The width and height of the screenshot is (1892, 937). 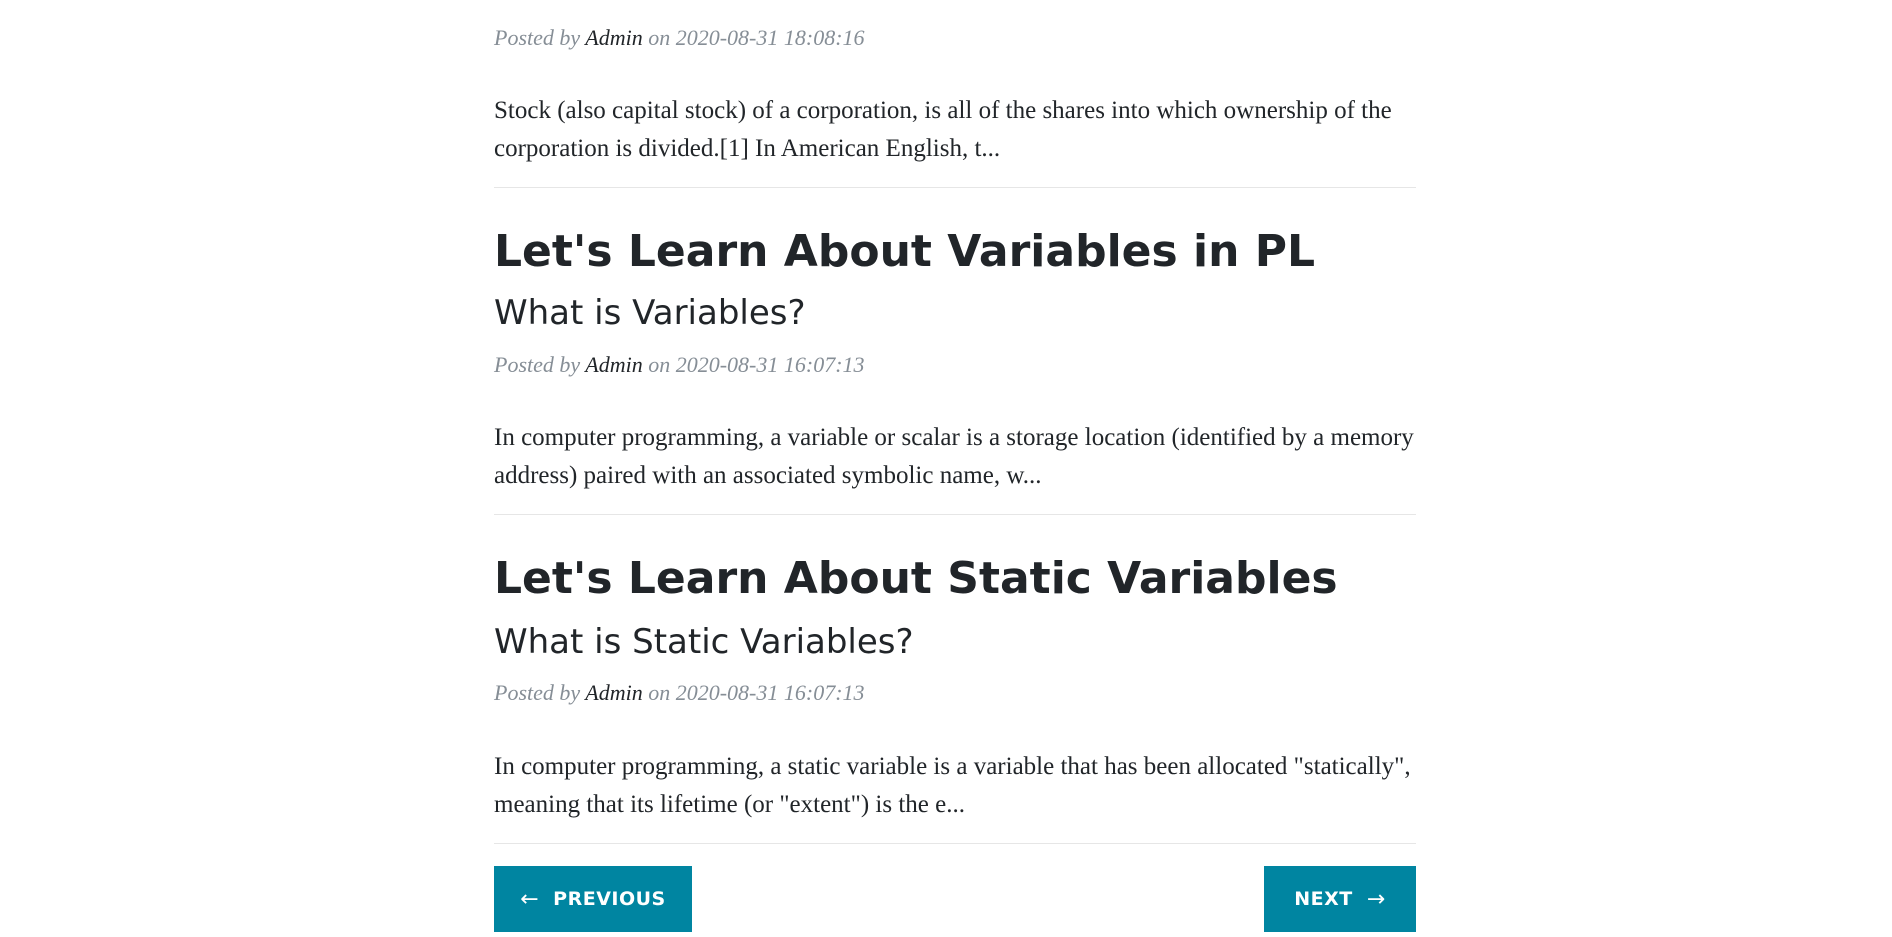 I want to click on arrow-left-icon: ←, so click(x=530, y=899).